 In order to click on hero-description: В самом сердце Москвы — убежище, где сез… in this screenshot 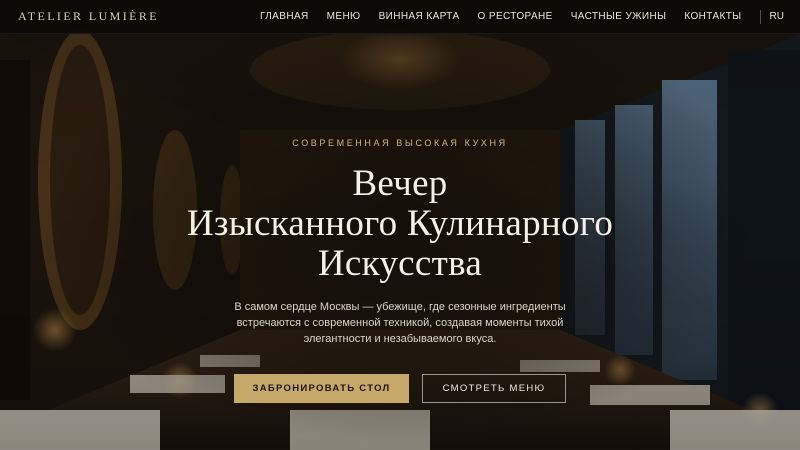, I will do `click(400, 323)`.